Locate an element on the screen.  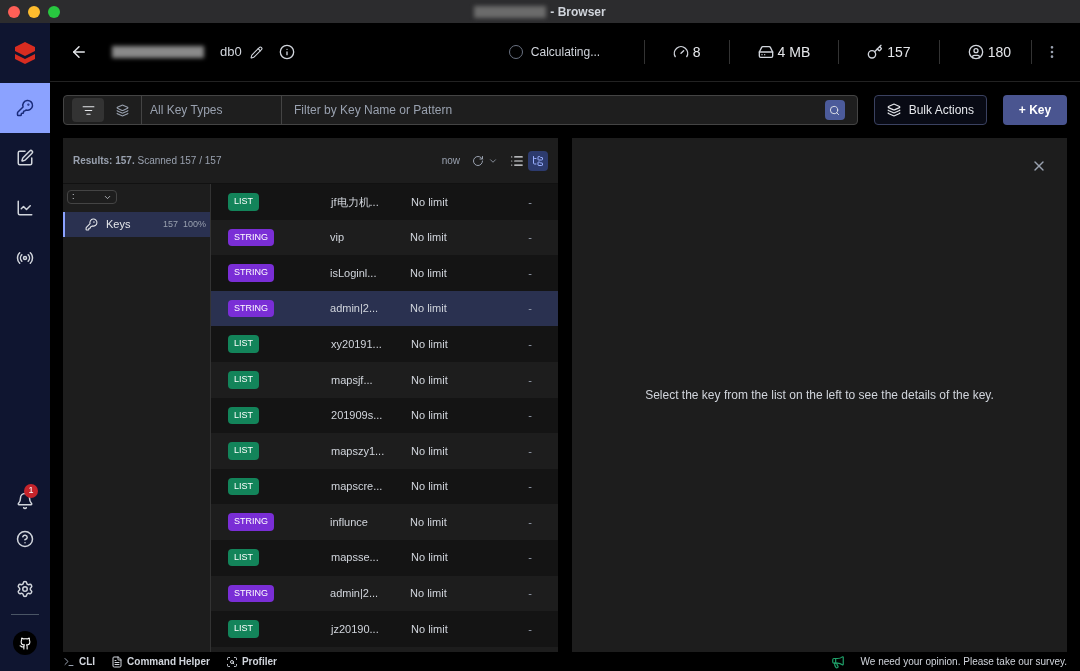
filter-bar: All Key Types Filter by Key Name or Pattern is located at coordinates (460, 110).